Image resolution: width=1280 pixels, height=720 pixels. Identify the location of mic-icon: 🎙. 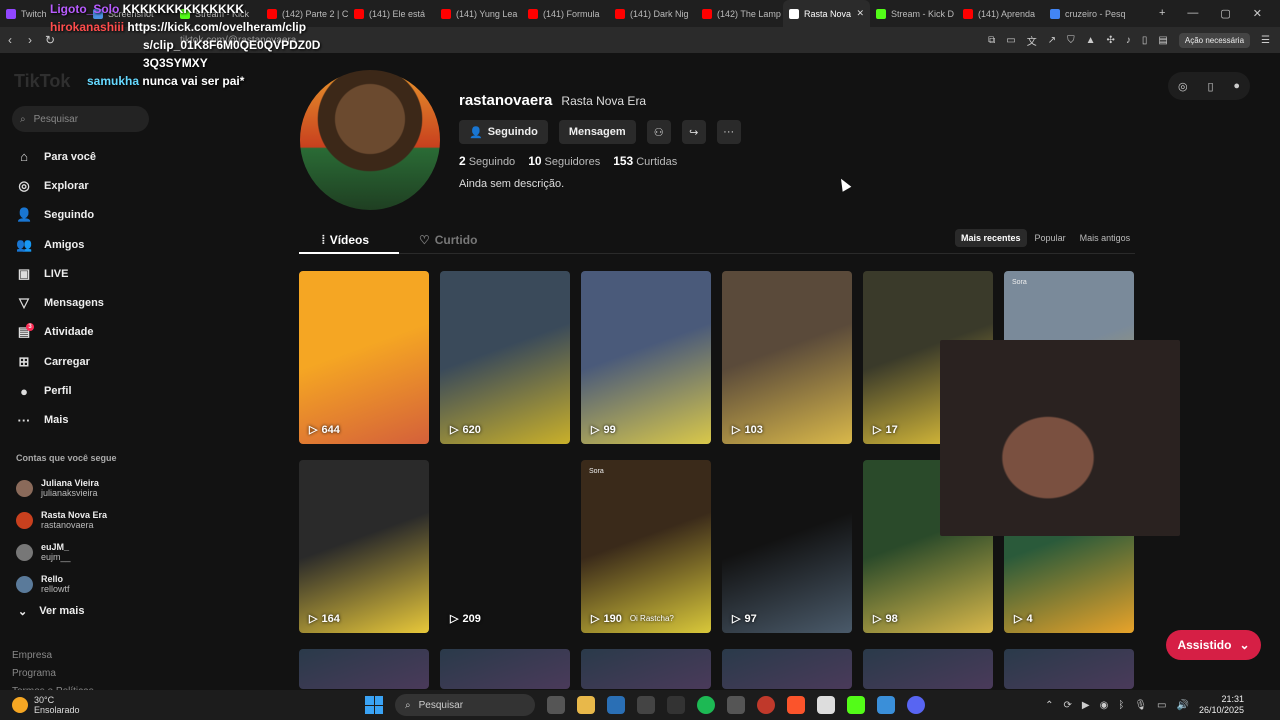
(1140, 705).